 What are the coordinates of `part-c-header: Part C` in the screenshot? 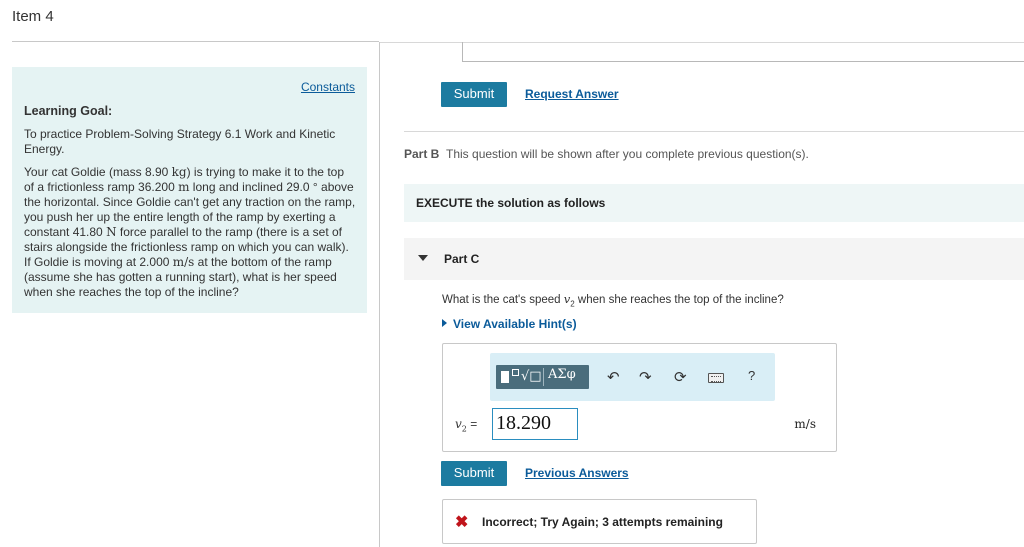 It's located at (714, 259).